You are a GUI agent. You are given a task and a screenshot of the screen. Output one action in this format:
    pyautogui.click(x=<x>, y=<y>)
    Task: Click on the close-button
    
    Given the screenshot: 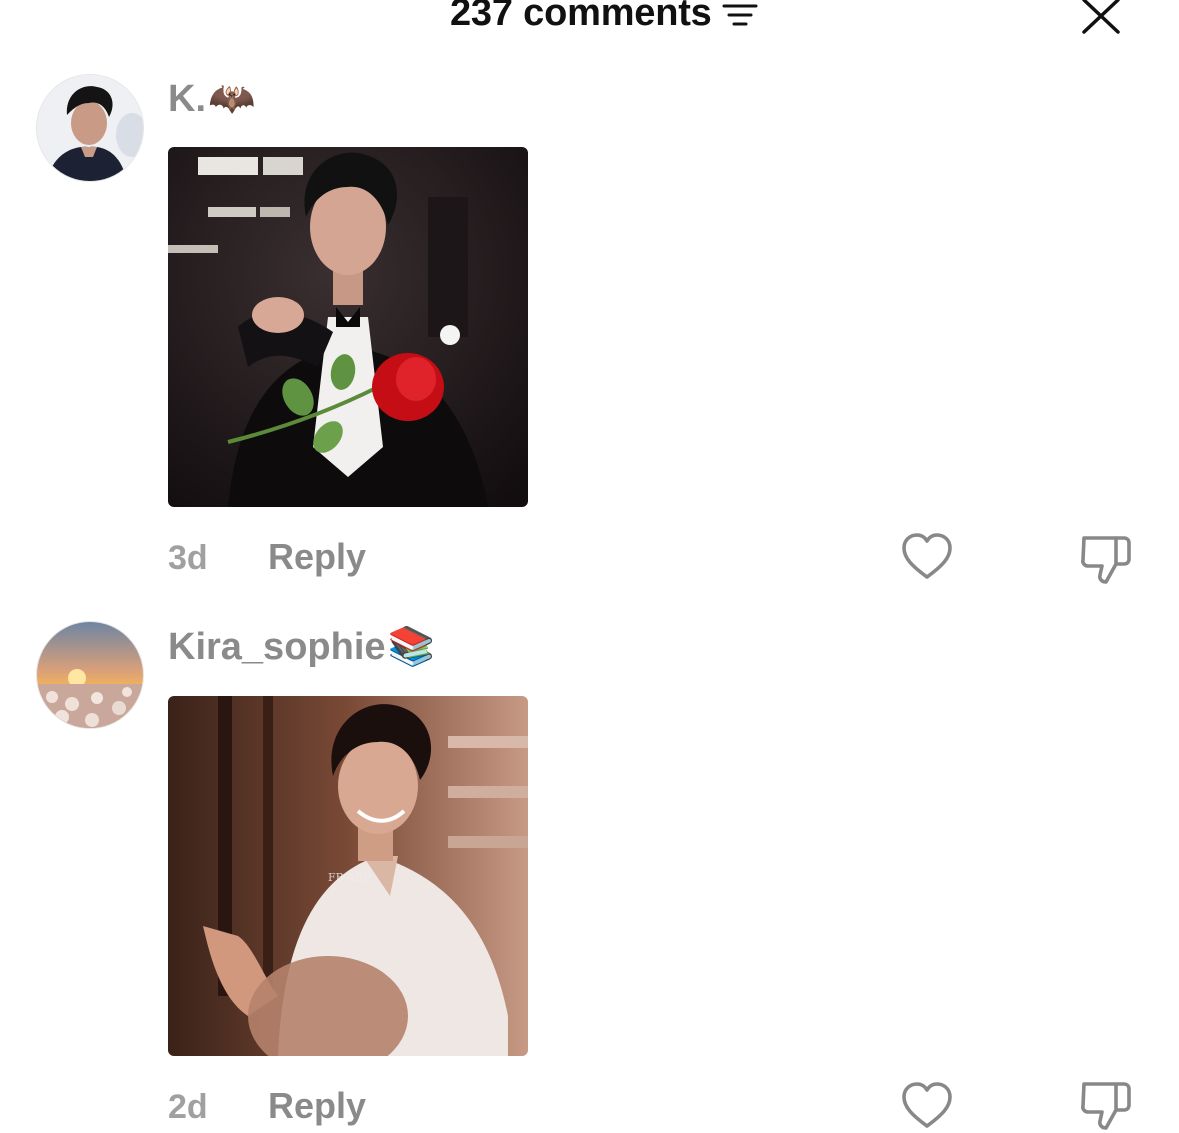 What is the action you would take?
    pyautogui.click(x=1101, y=18)
    